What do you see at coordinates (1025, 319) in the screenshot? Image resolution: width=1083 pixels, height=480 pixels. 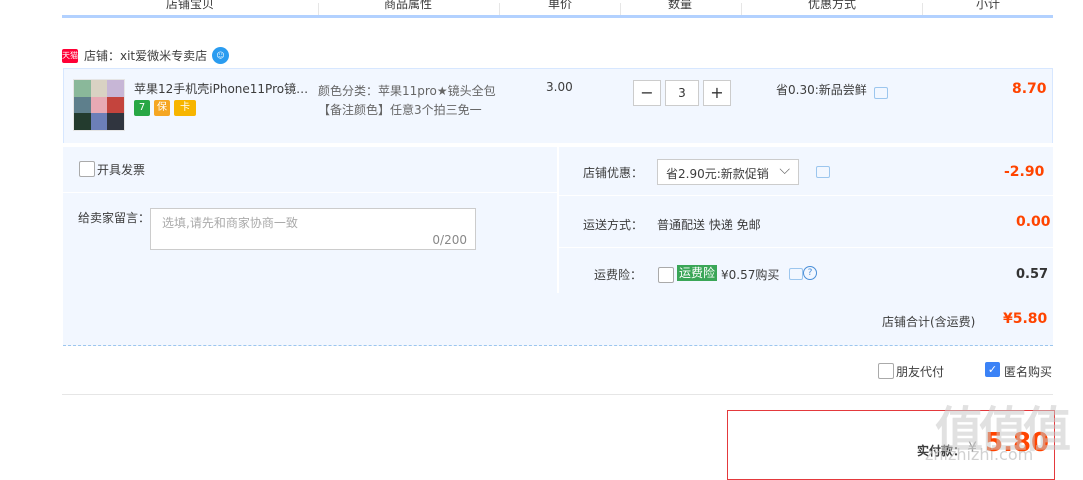 I see `store-total-amount: ¥5.80` at bounding box center [1025, 319].